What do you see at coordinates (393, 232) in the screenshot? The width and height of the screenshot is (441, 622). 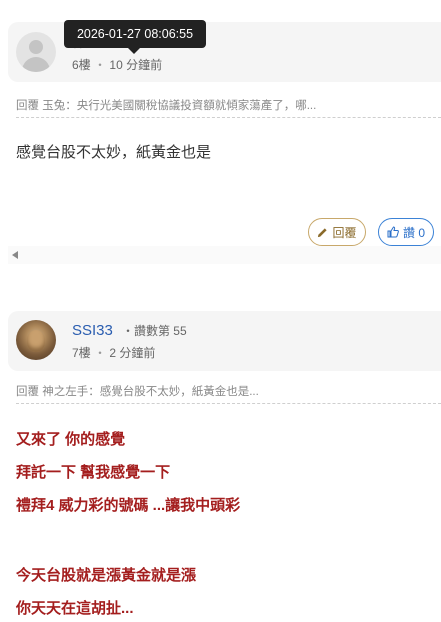 I see `thumbs-up-icon` at bounding box center [393, 232].